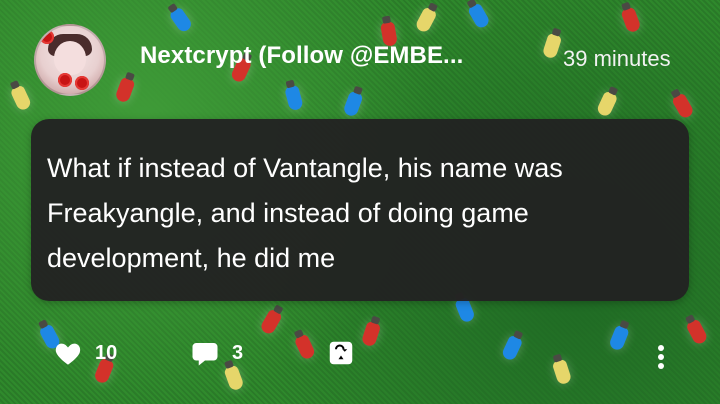  Describe the element at coordinates (238, 352) in the screenshot. I see `comment-count: 3` at that location.